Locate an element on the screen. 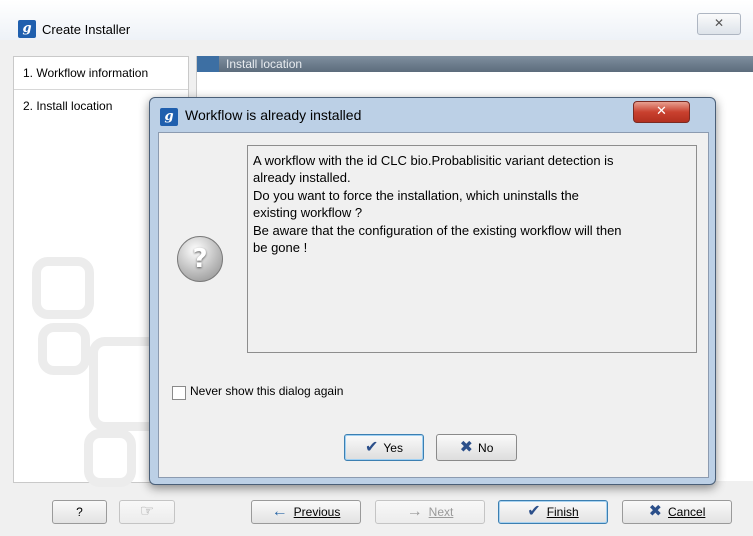 The height and width of the screenshot is (536, 753). yes-button: ✔ Yes is located at coordinates (384, 447).